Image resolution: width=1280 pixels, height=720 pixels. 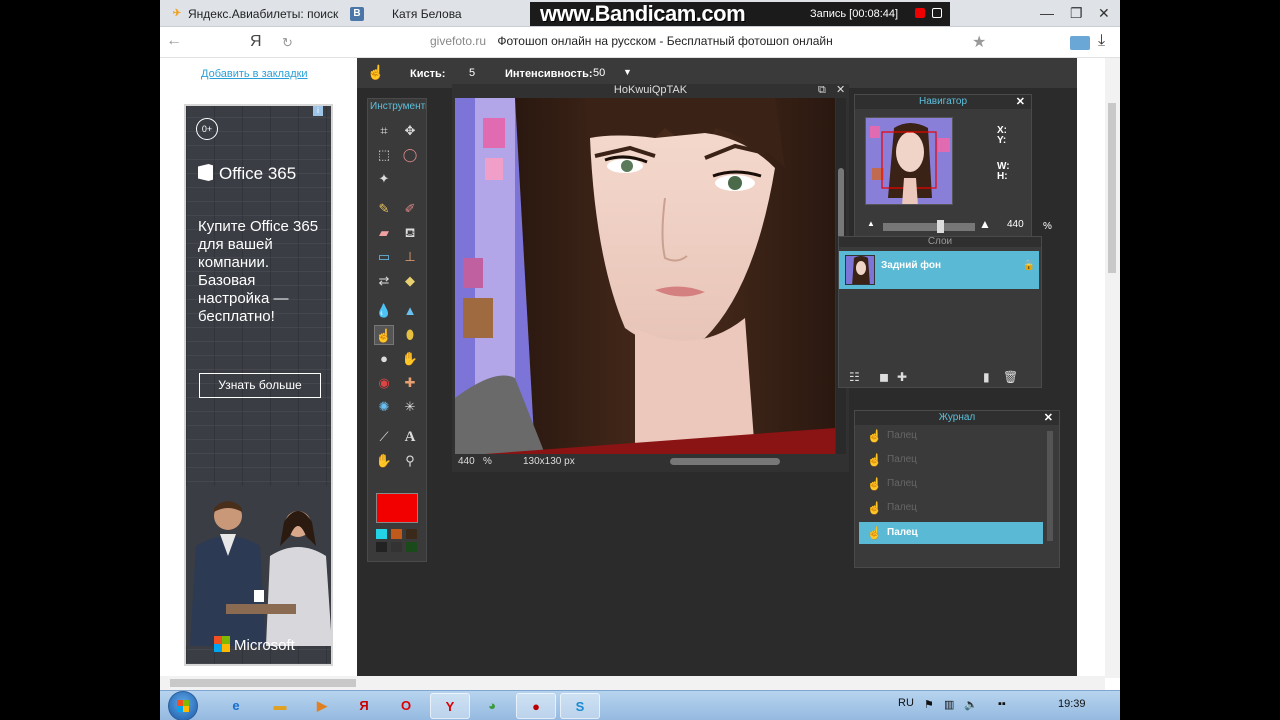 What do you see at coordinates (381, 534) in the screenshot?
I see `swatch-cyan` at bounding box center [381, 534].